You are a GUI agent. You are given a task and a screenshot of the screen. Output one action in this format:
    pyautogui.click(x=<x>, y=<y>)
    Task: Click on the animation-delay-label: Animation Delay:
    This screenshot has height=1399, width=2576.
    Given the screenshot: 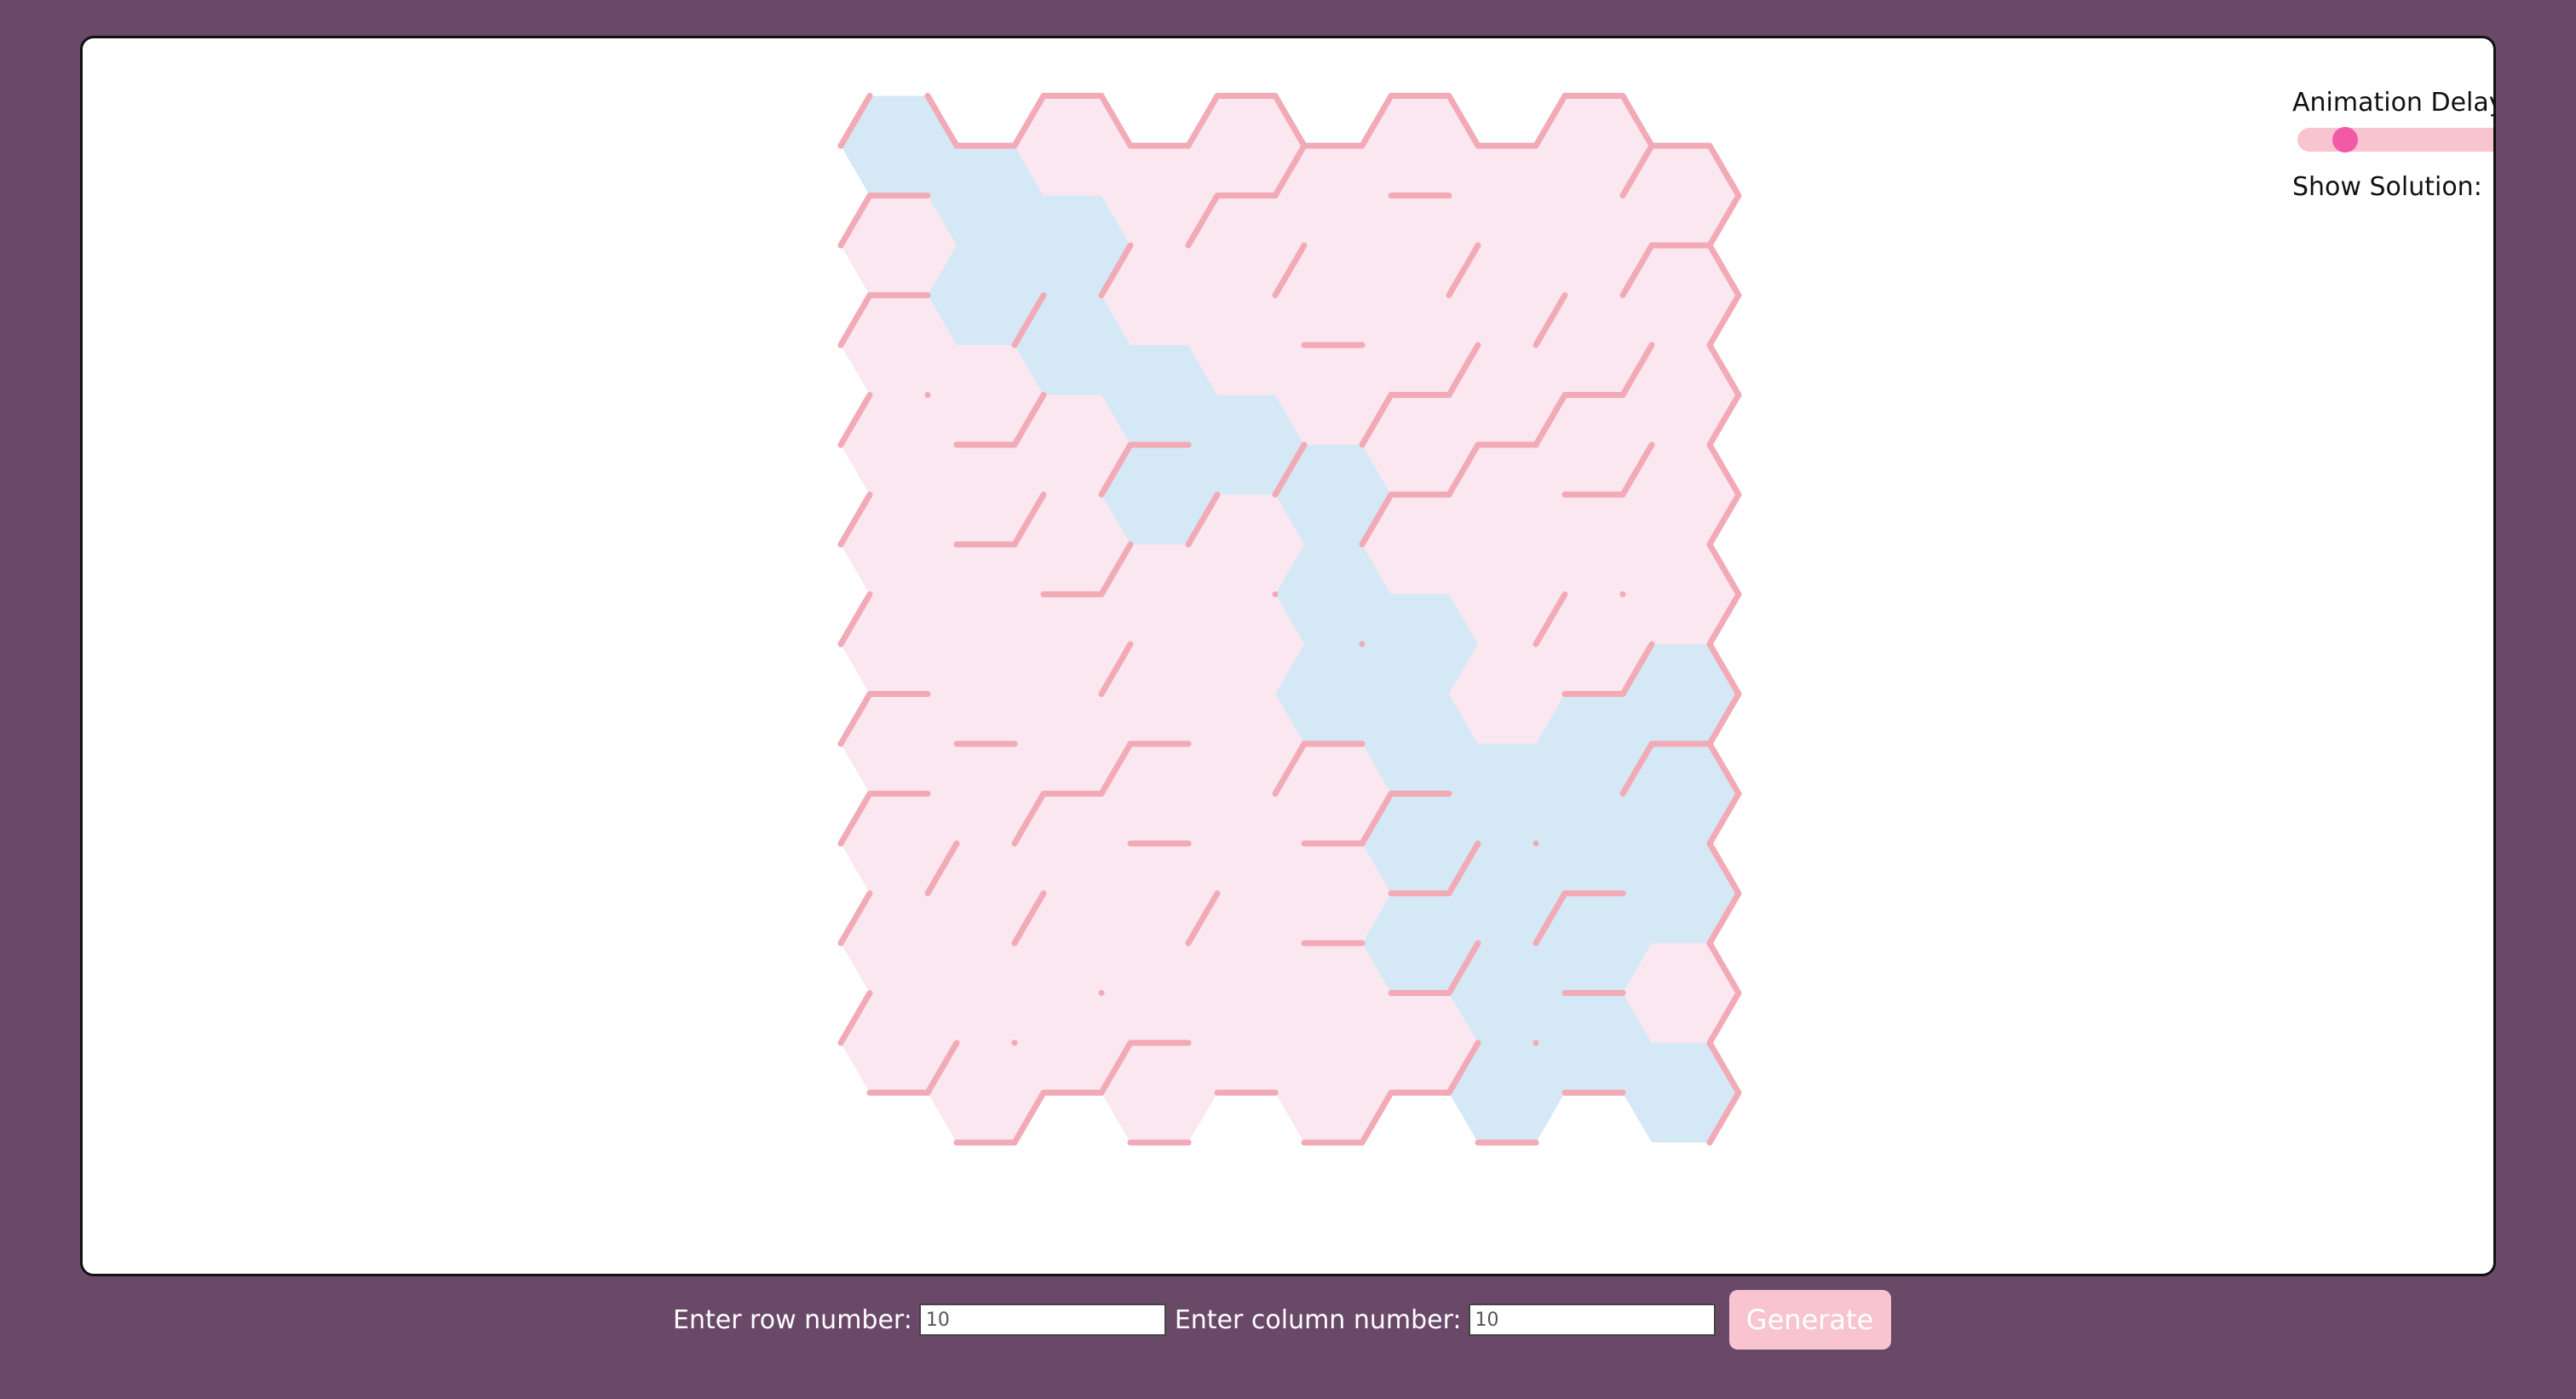 What is the action you would take?
    pyautogui.click(x=2394, y=103)
    